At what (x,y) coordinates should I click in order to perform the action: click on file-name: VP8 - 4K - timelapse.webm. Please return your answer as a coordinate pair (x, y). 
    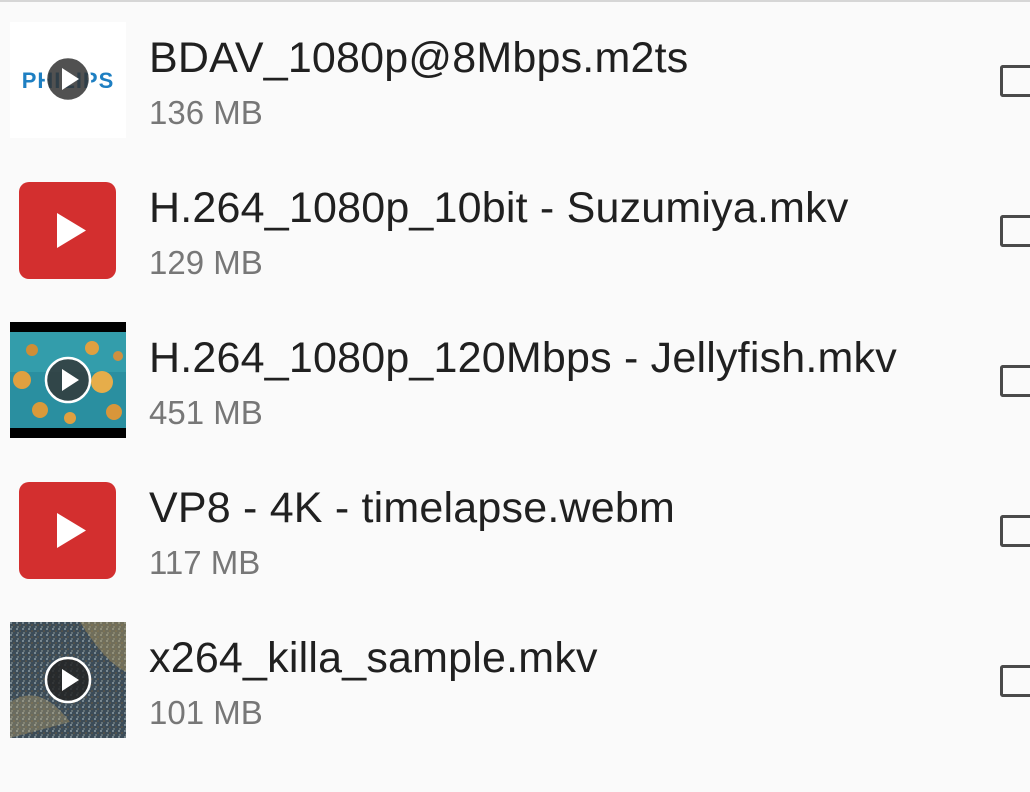
    Looking at the image, I should click on (412, 508).